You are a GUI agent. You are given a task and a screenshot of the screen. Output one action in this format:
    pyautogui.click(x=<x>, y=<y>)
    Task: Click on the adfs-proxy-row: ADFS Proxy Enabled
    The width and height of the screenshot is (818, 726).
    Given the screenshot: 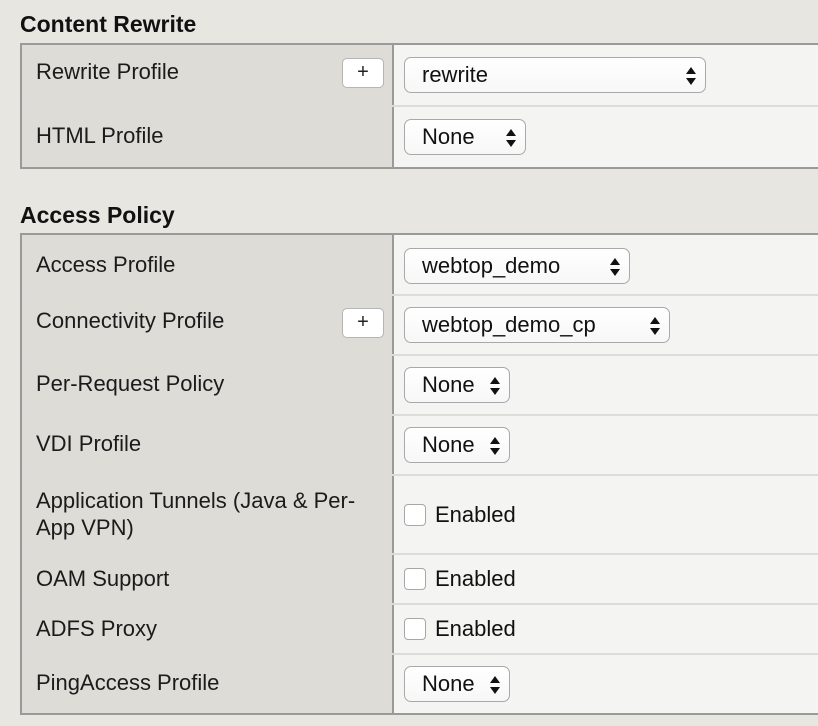 What is the action you would take?
    pyautogui.click(x=420, y=630)
    